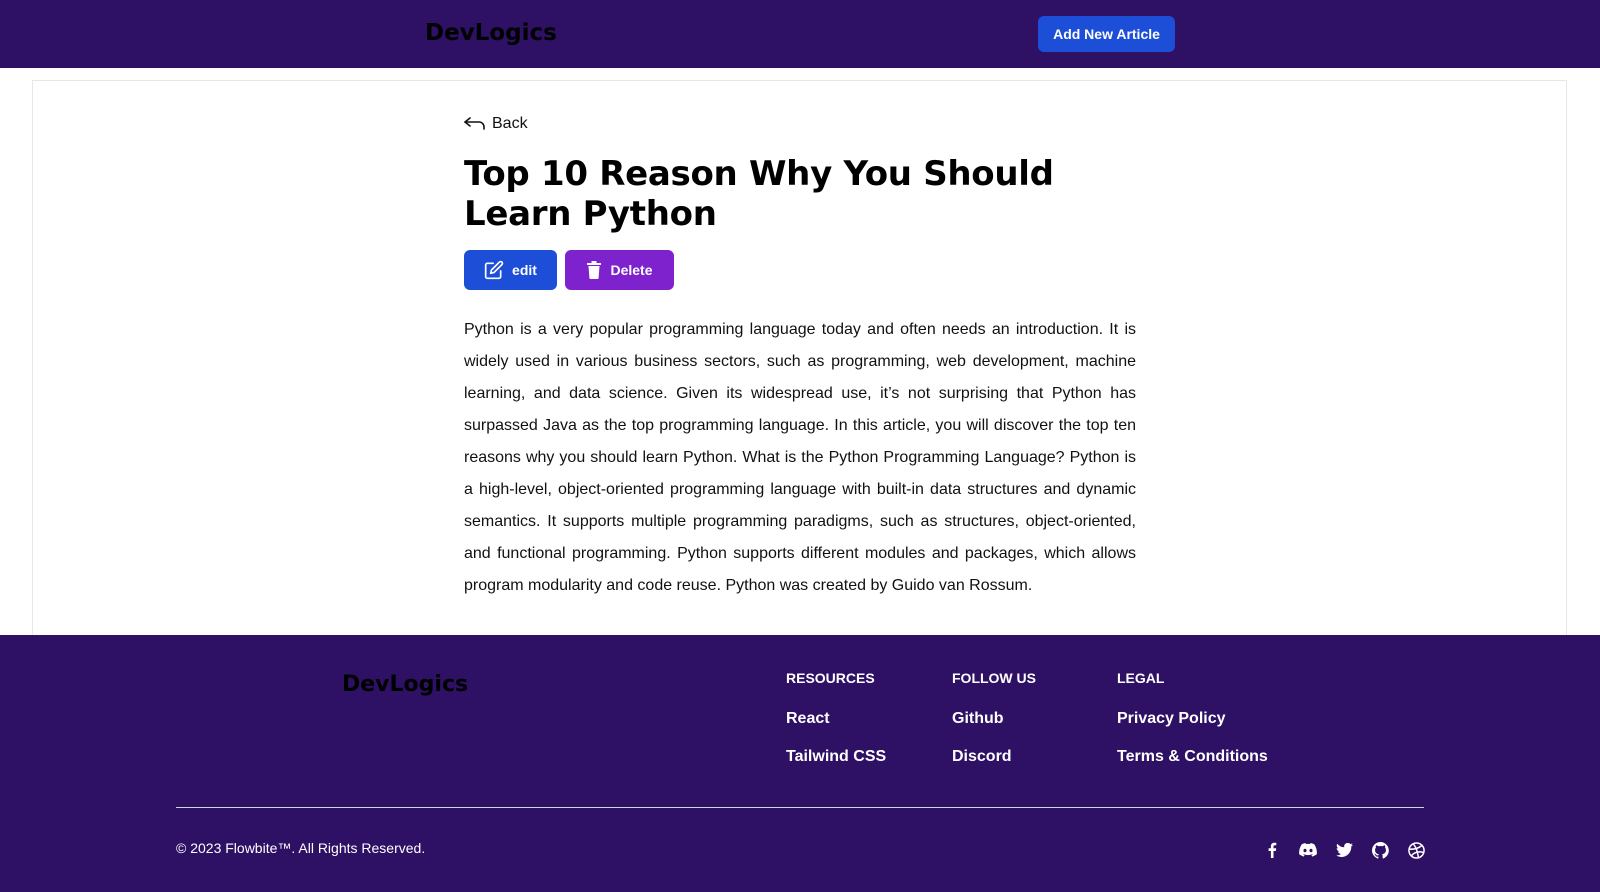 The image size is (1600, 892). I want to click on footer-link-github: Github, so click(994, 719).